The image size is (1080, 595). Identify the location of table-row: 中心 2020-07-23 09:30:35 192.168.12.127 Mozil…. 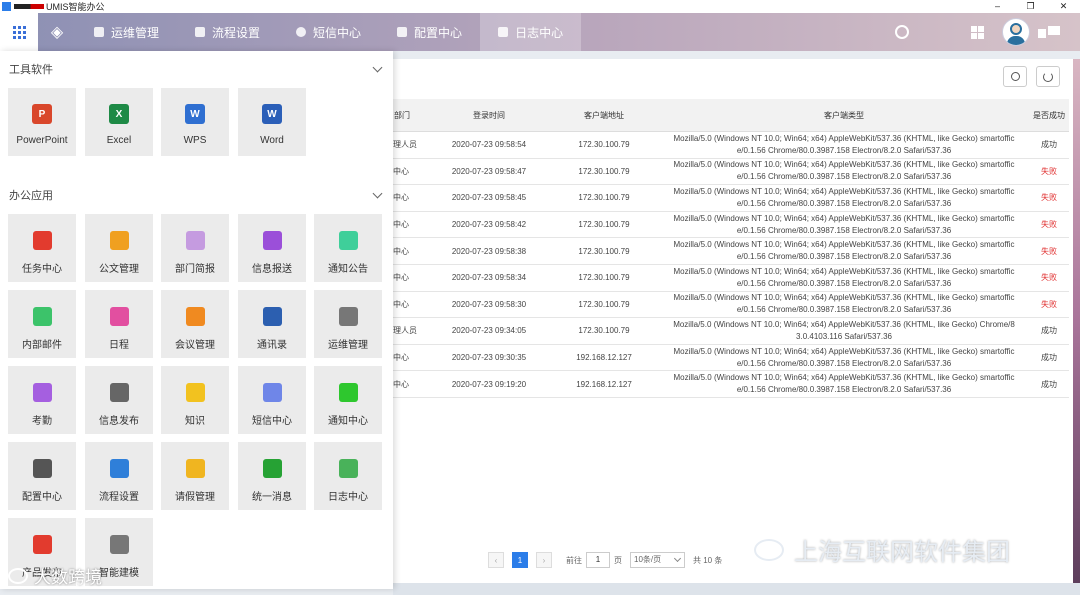
(731, 358).